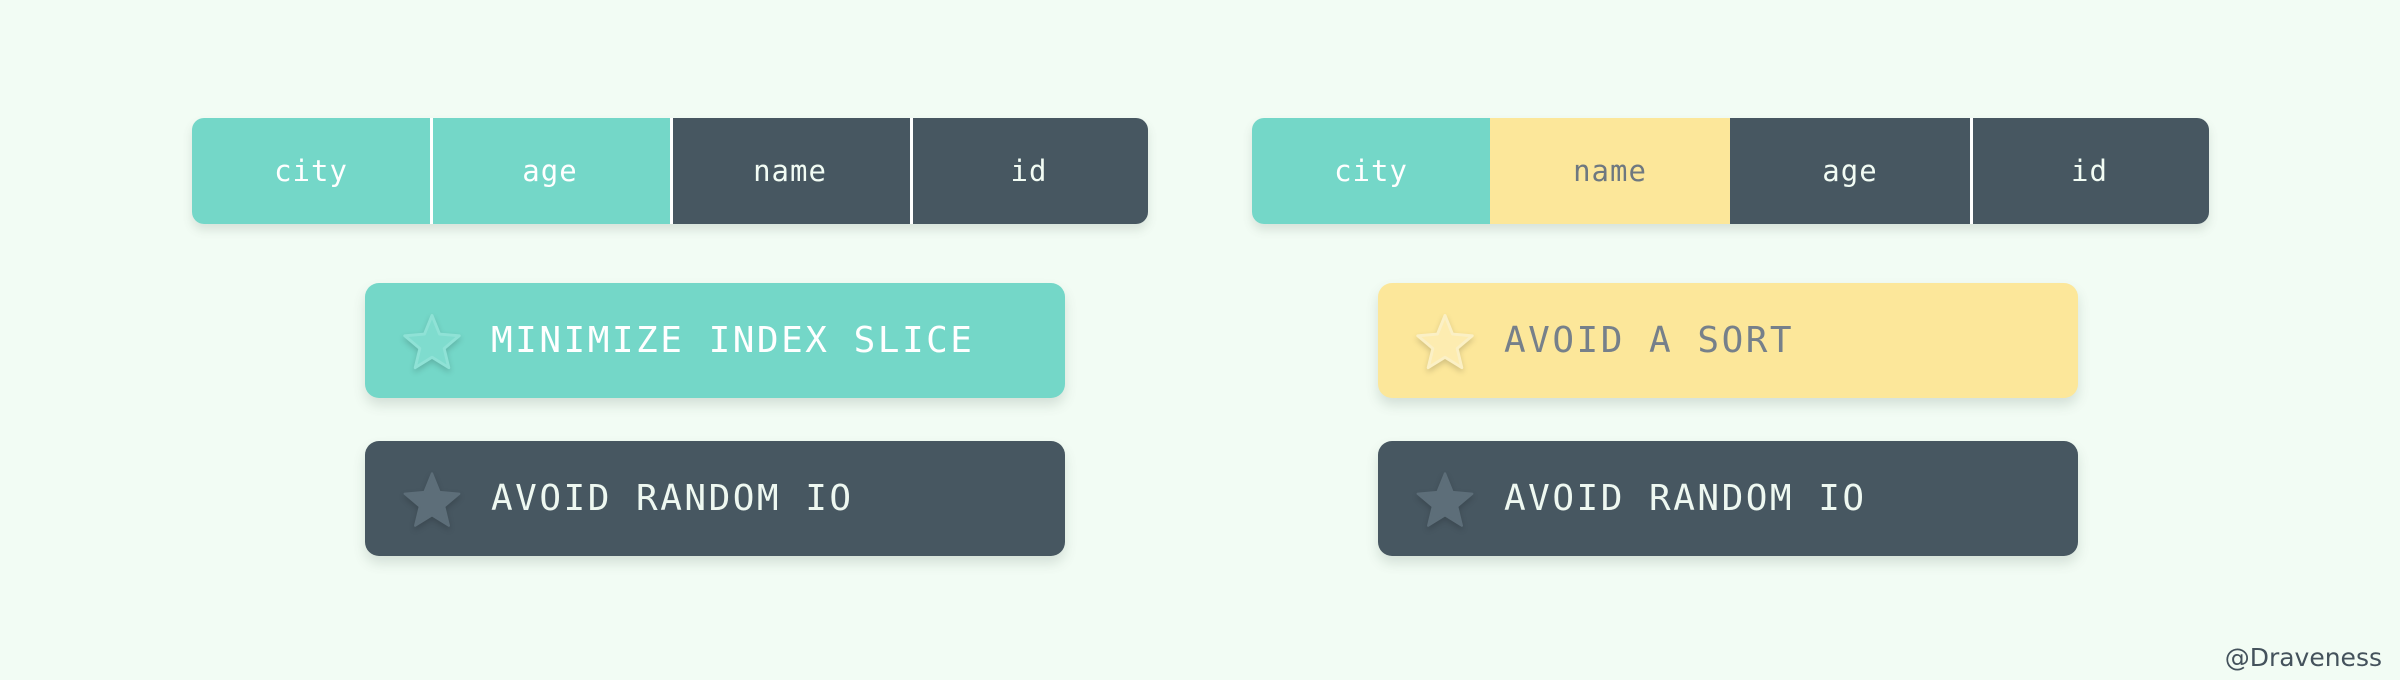  I want to click on badge-avoid-random-io-left: AVOID RANDOM IO, so click(715, 498).